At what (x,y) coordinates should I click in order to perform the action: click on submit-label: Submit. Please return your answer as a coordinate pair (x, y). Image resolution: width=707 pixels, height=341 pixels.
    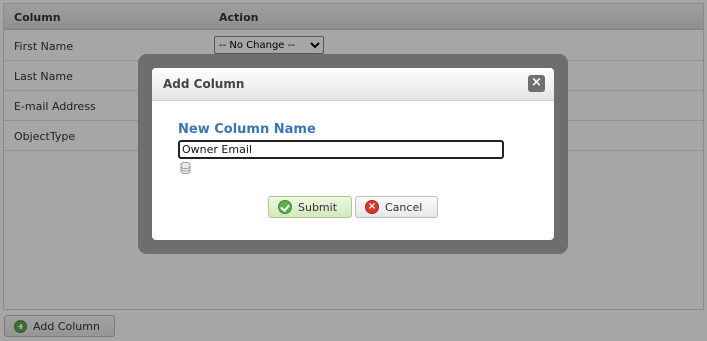
    Looking at the image, I should click on (318, 207).